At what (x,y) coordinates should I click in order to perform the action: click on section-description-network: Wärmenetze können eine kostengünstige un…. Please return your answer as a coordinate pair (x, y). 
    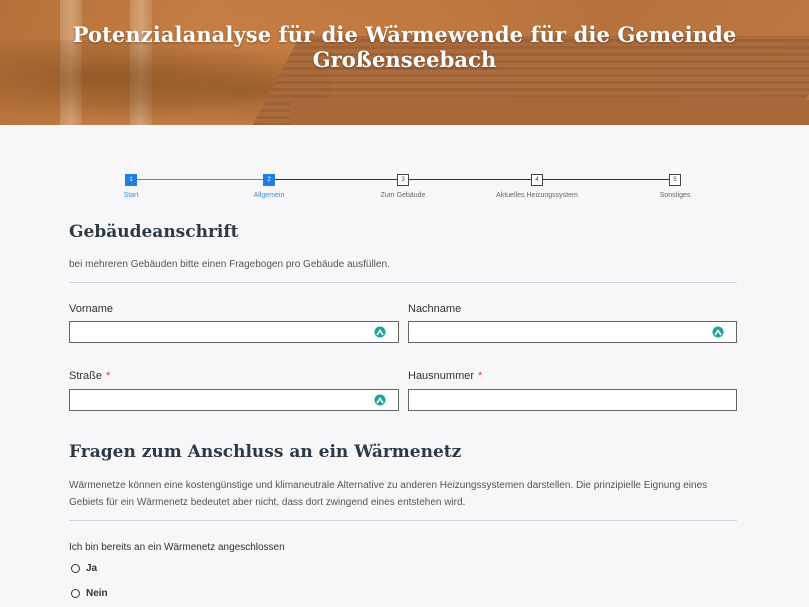
    Looking at the image, I should click on (388, 494).